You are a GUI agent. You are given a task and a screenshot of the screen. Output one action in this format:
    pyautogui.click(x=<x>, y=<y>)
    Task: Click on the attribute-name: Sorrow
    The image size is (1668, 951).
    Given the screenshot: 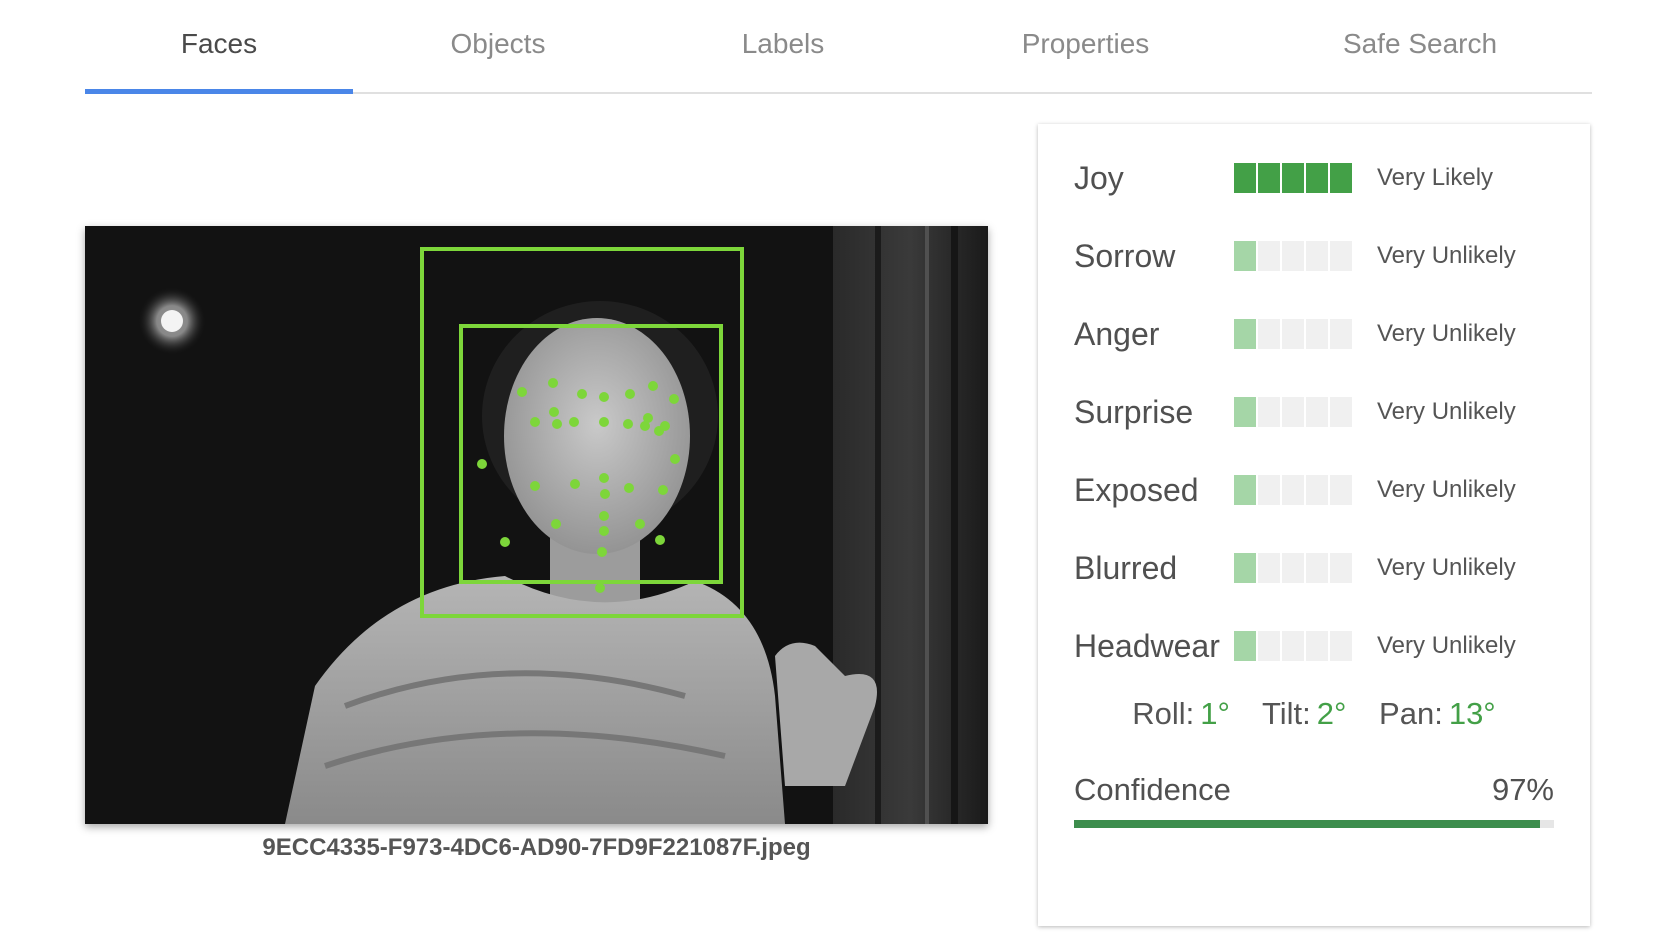 What is the action you would take?
    pyautogui.click(x=1125, y=255)
    